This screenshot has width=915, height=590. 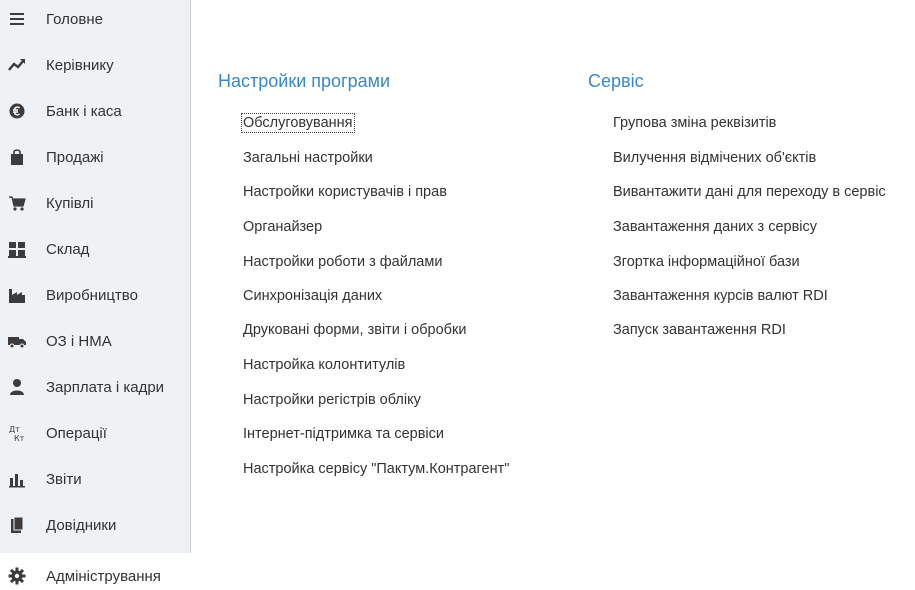 What do you see at coordinates (376, 469) in the screenshot?
I see `link-paktum-service: Настройка сервісу "Пактум.Контрагент"` at bounding box center [376, 469].